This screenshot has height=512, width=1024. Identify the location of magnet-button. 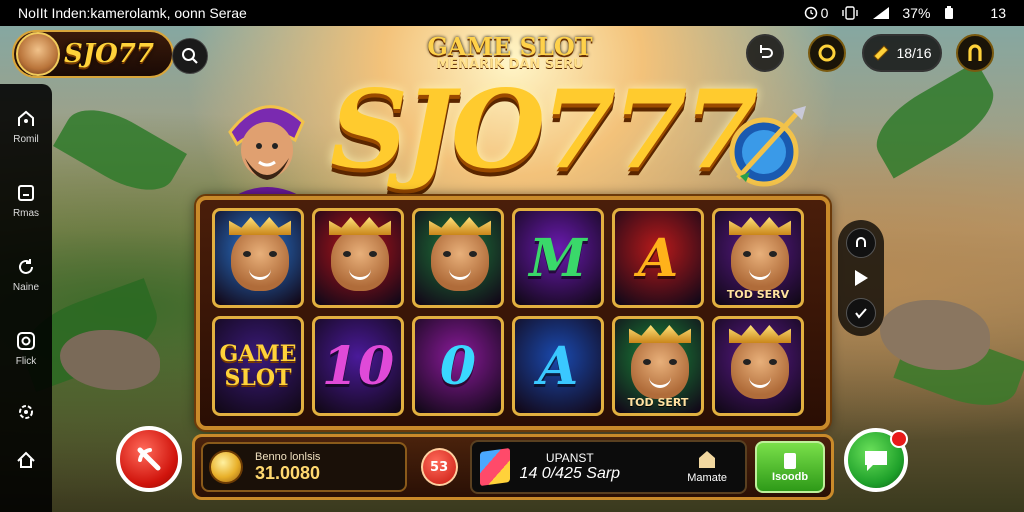
(975, 53).